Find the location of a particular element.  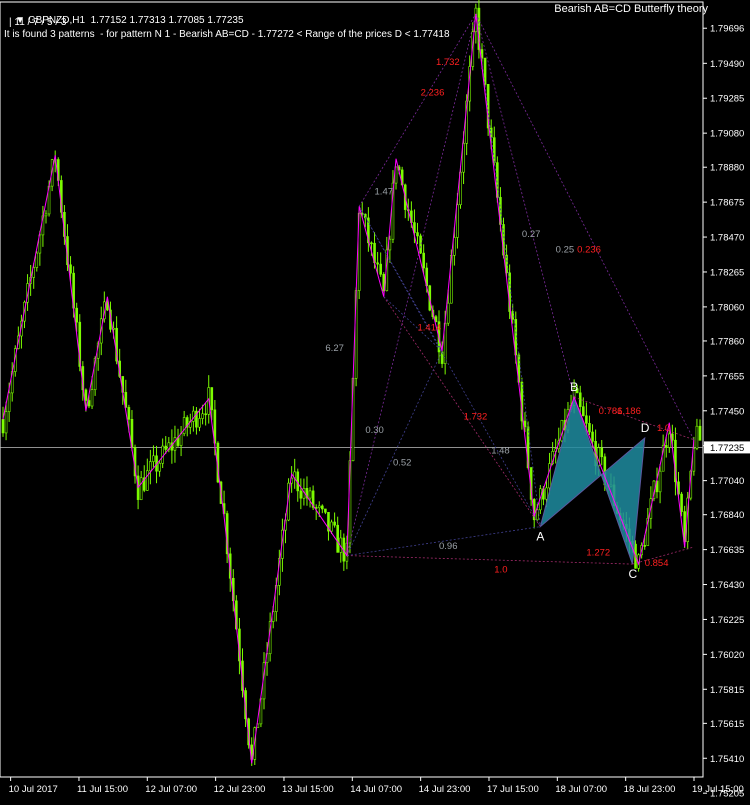

ratio-label: 0.25 is located at coordinates (565, 249).